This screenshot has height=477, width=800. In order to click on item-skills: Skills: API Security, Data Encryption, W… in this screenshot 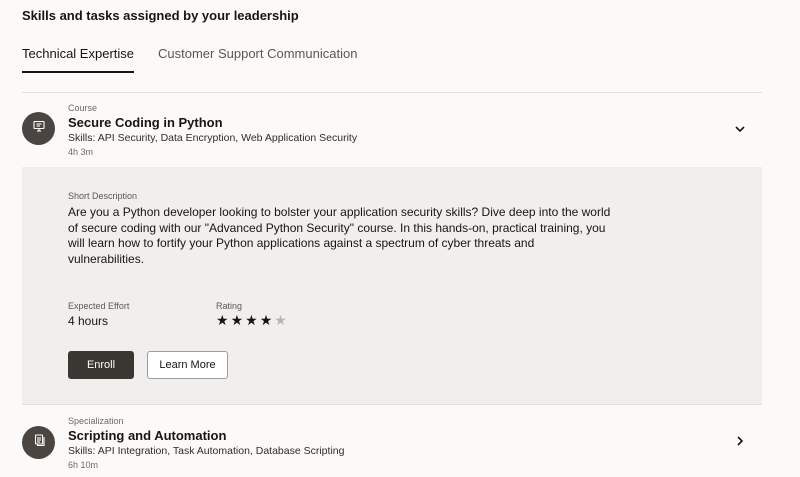, I will do `click(213, 138)`.